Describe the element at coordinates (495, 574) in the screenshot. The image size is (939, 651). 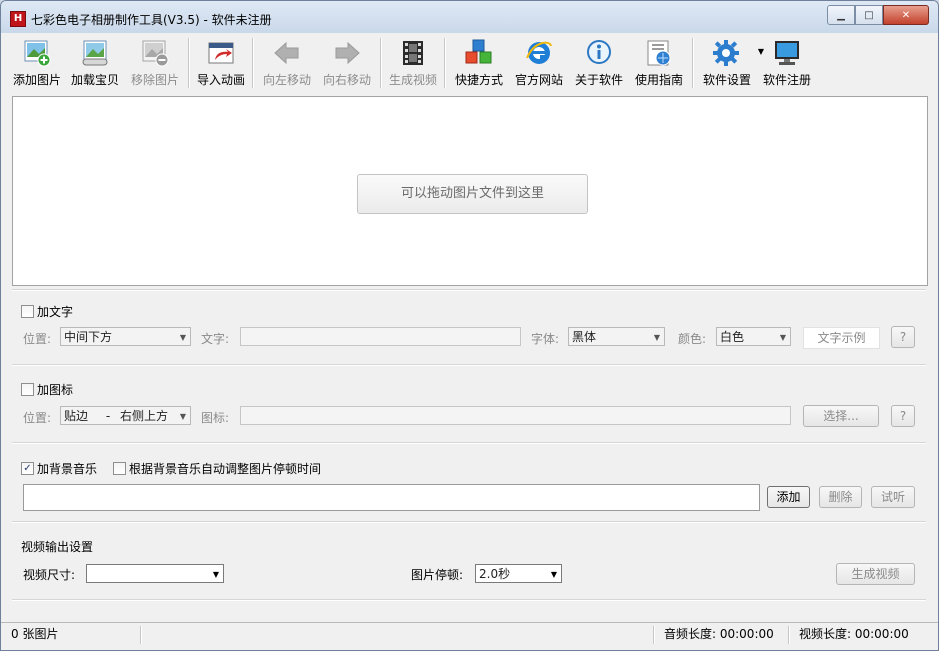
I see `select-value: 2.0秒` at that location.